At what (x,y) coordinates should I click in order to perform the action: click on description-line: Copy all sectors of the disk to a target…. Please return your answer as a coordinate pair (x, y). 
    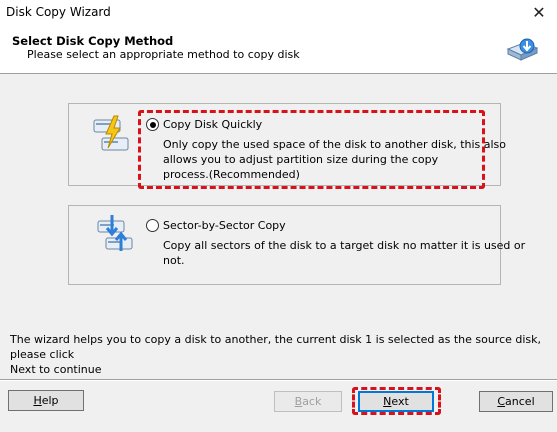
    Looking at the image, I should click on (344, 245).